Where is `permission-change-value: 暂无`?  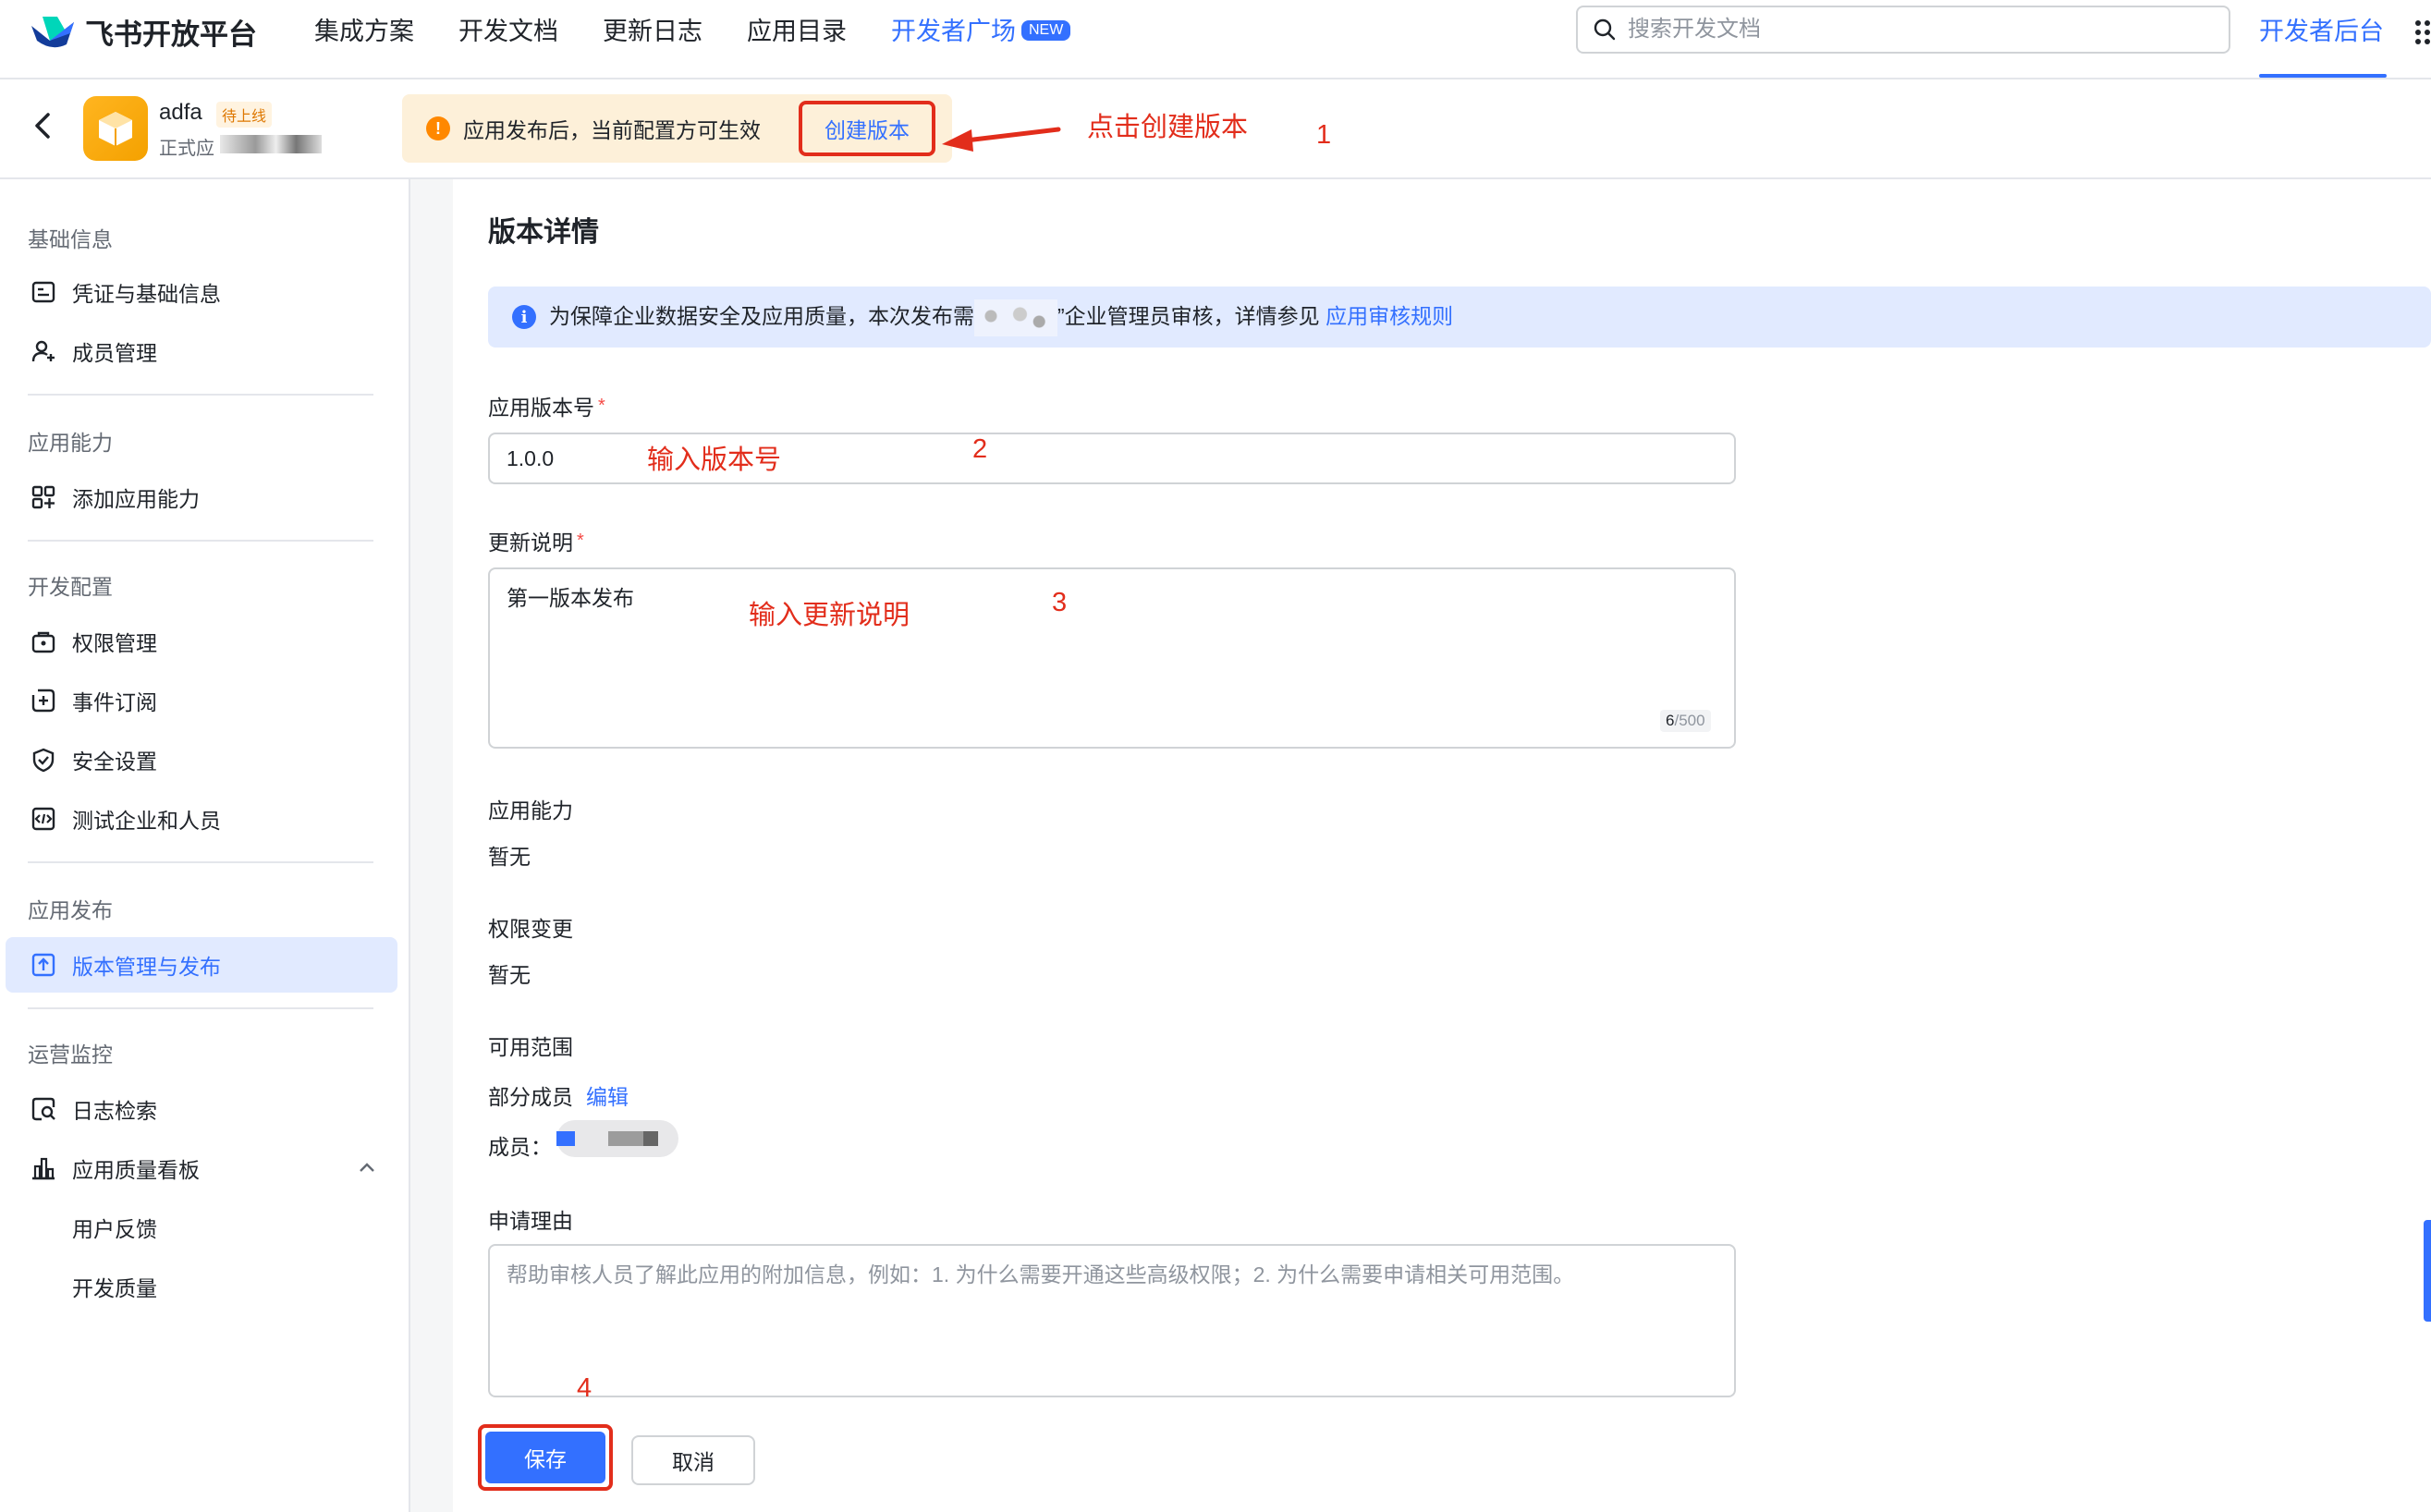 permission-change-value: 暂无 is located at coordinates (509, 975).